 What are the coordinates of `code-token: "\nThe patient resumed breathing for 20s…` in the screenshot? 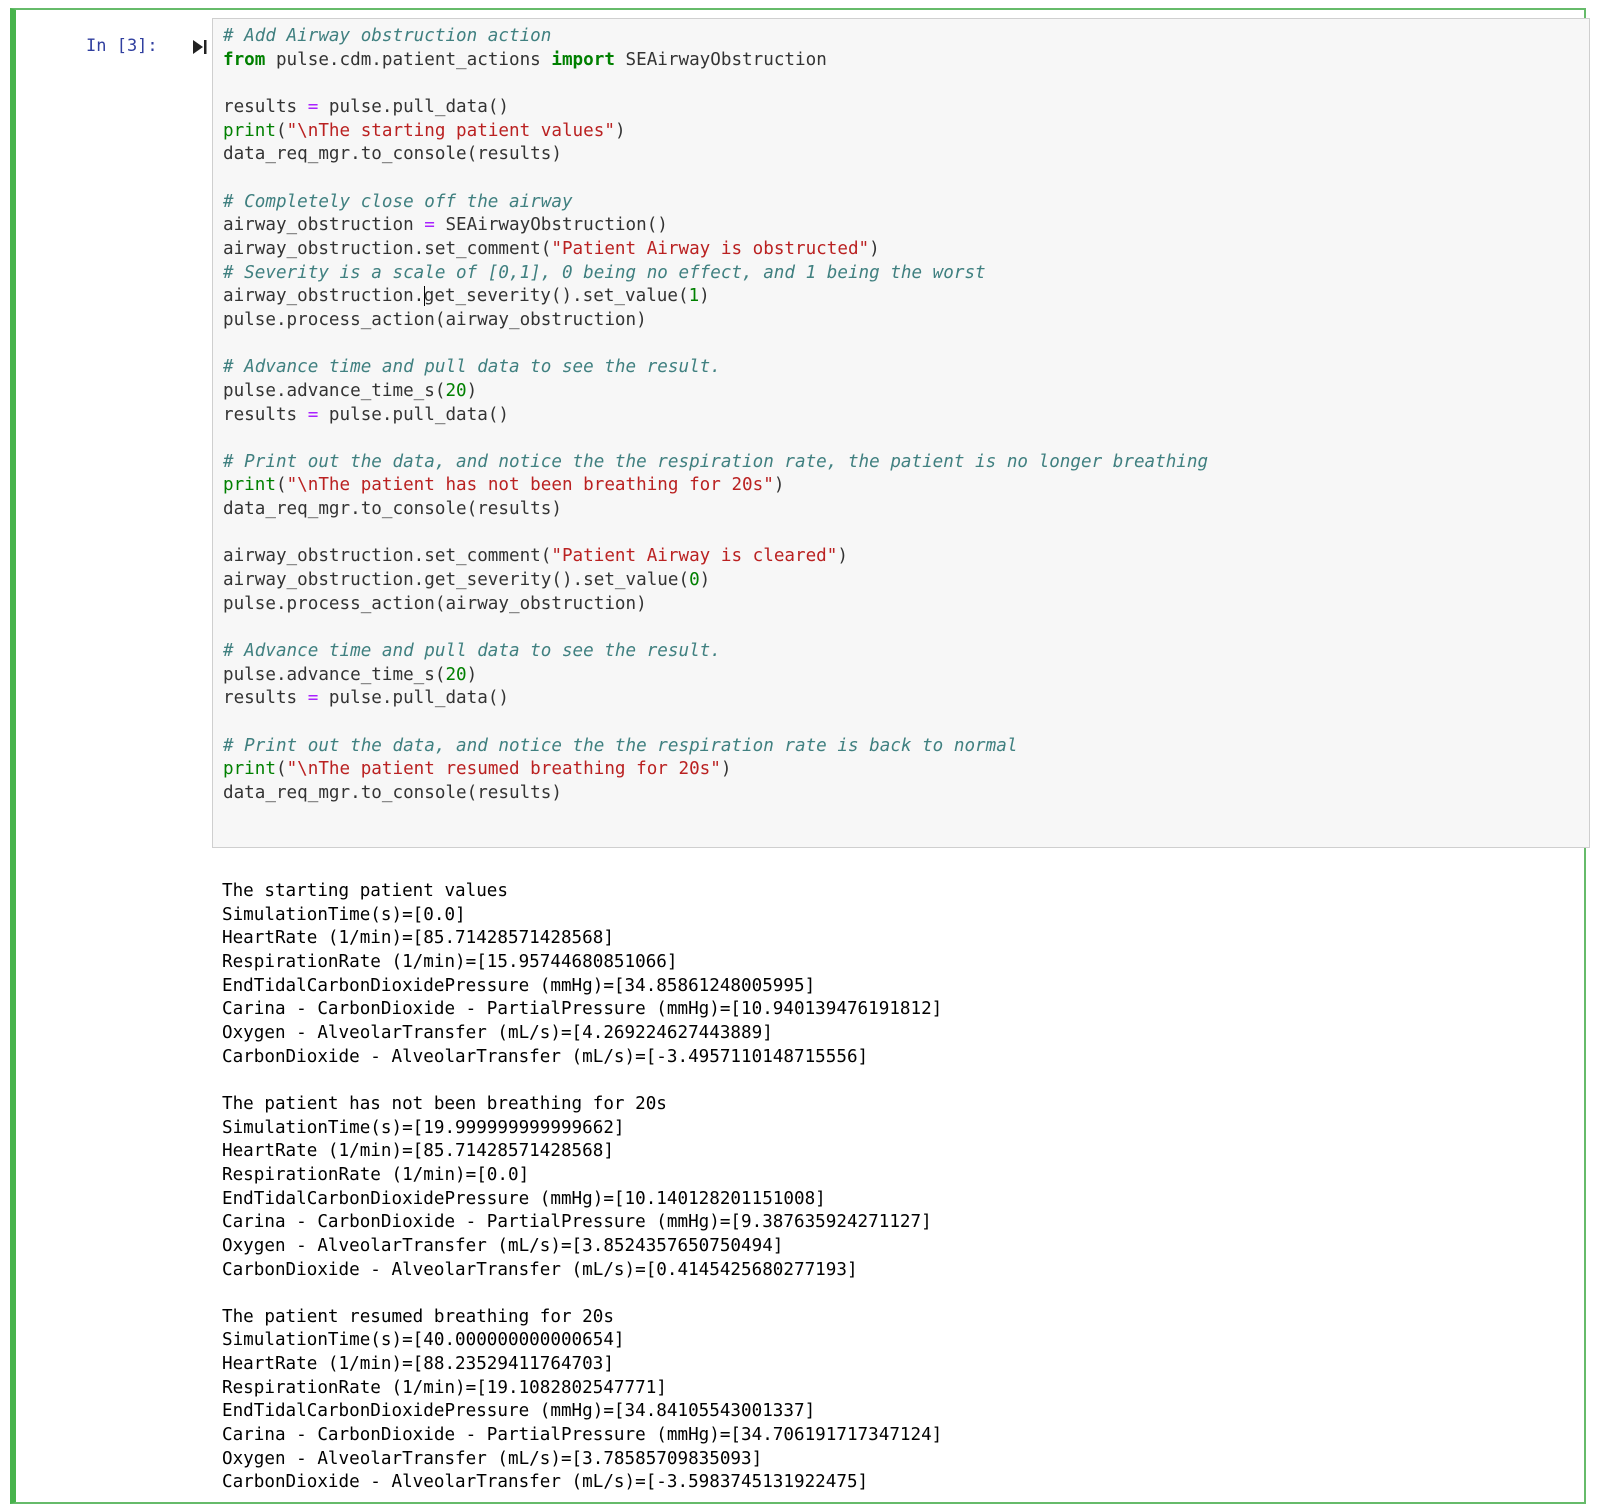 It's located at (503, 769).